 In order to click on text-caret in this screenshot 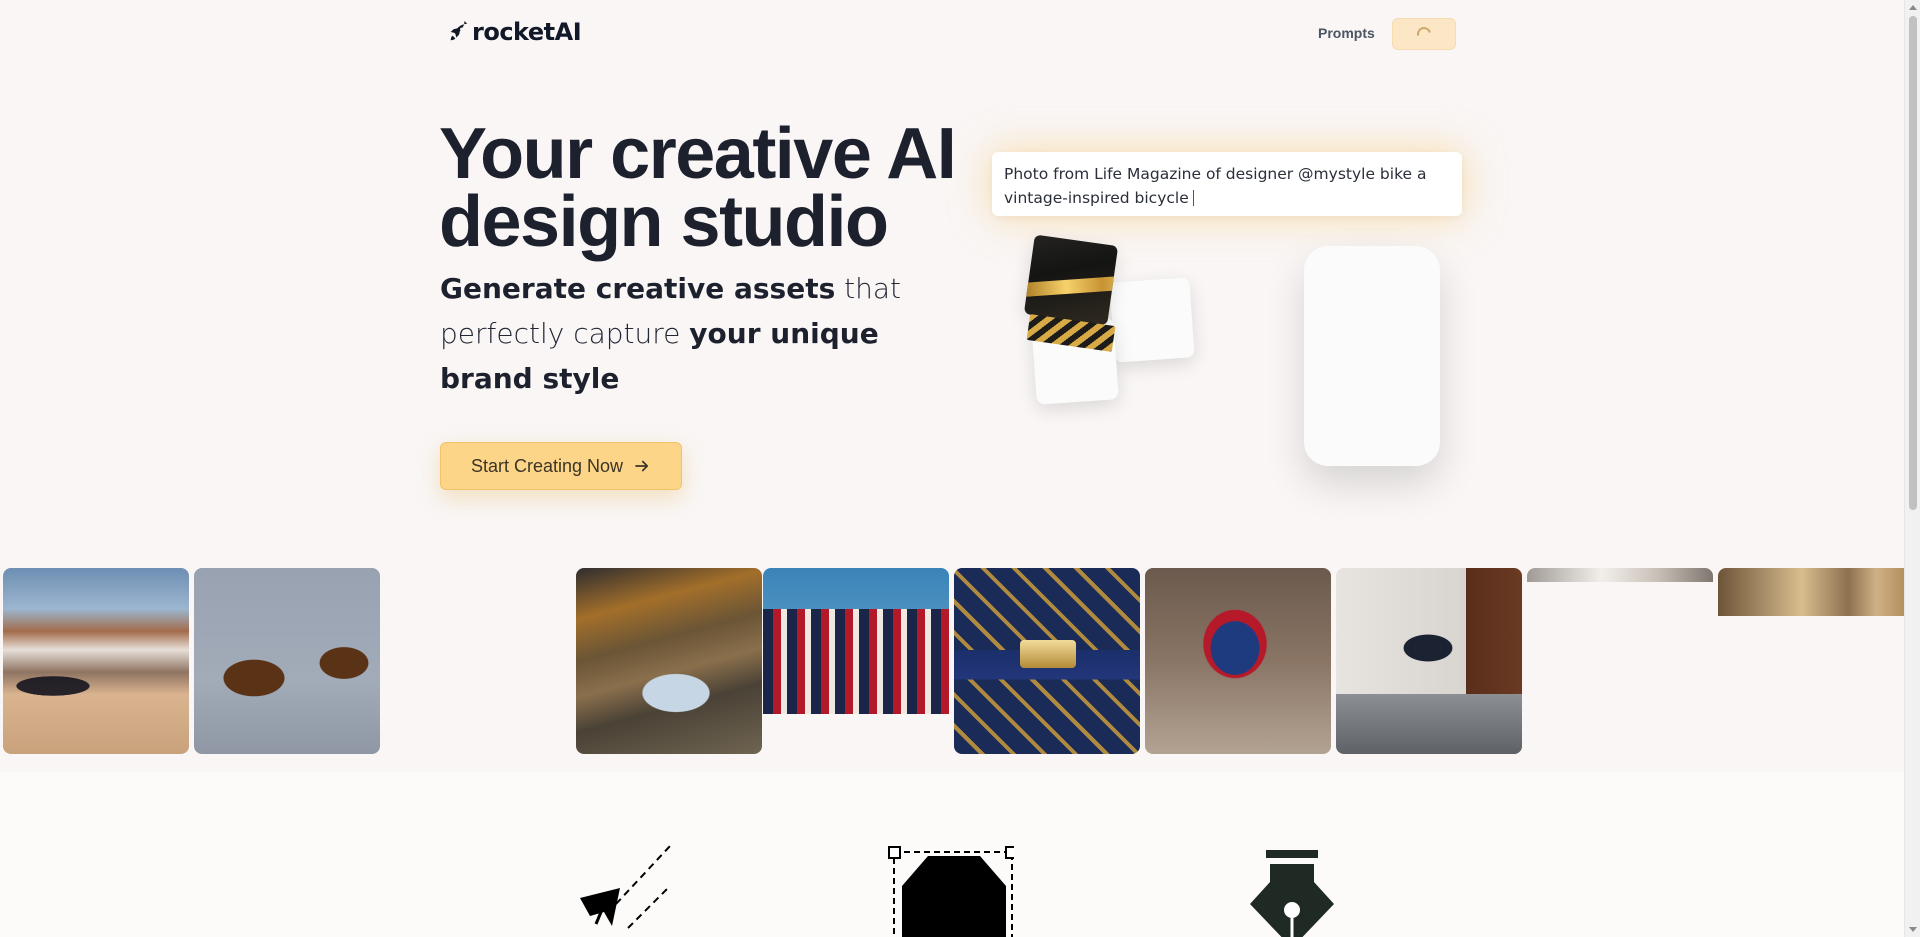, I will do `click(1193, 198)`.